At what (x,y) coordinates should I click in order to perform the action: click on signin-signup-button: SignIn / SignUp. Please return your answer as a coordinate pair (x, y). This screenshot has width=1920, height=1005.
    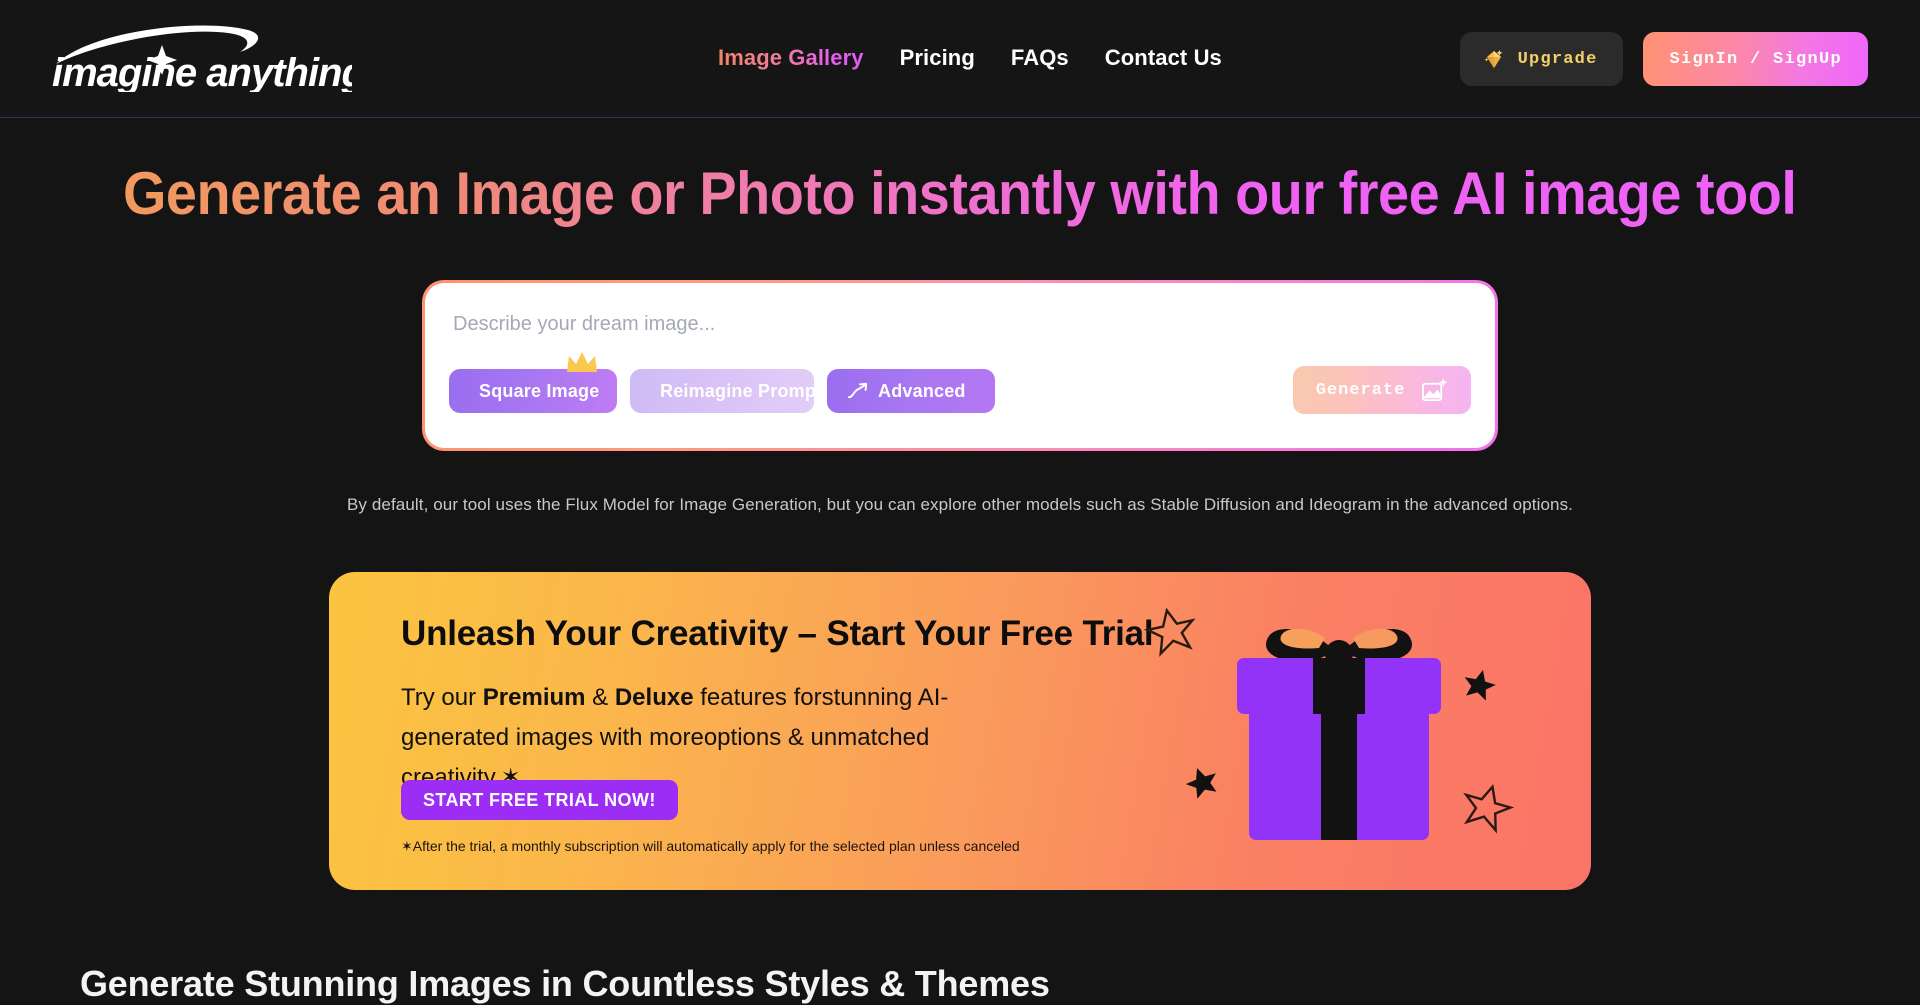
    Looking at the image, I should click on (1755, 59).